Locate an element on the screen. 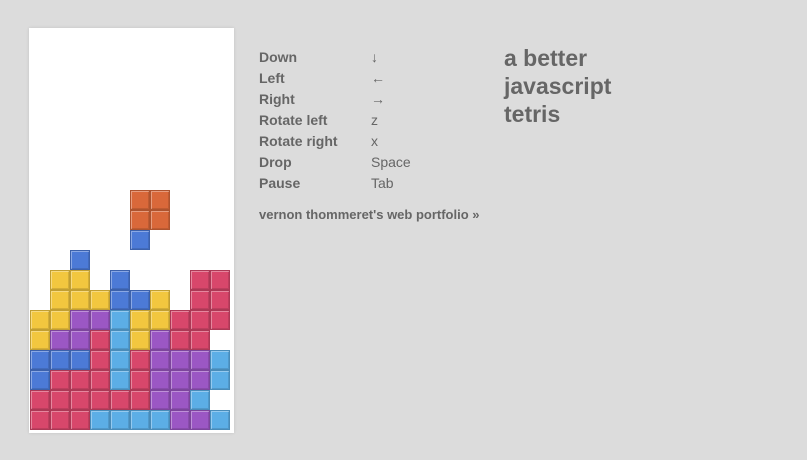  control-key: x is located at coordinates (374, 141).